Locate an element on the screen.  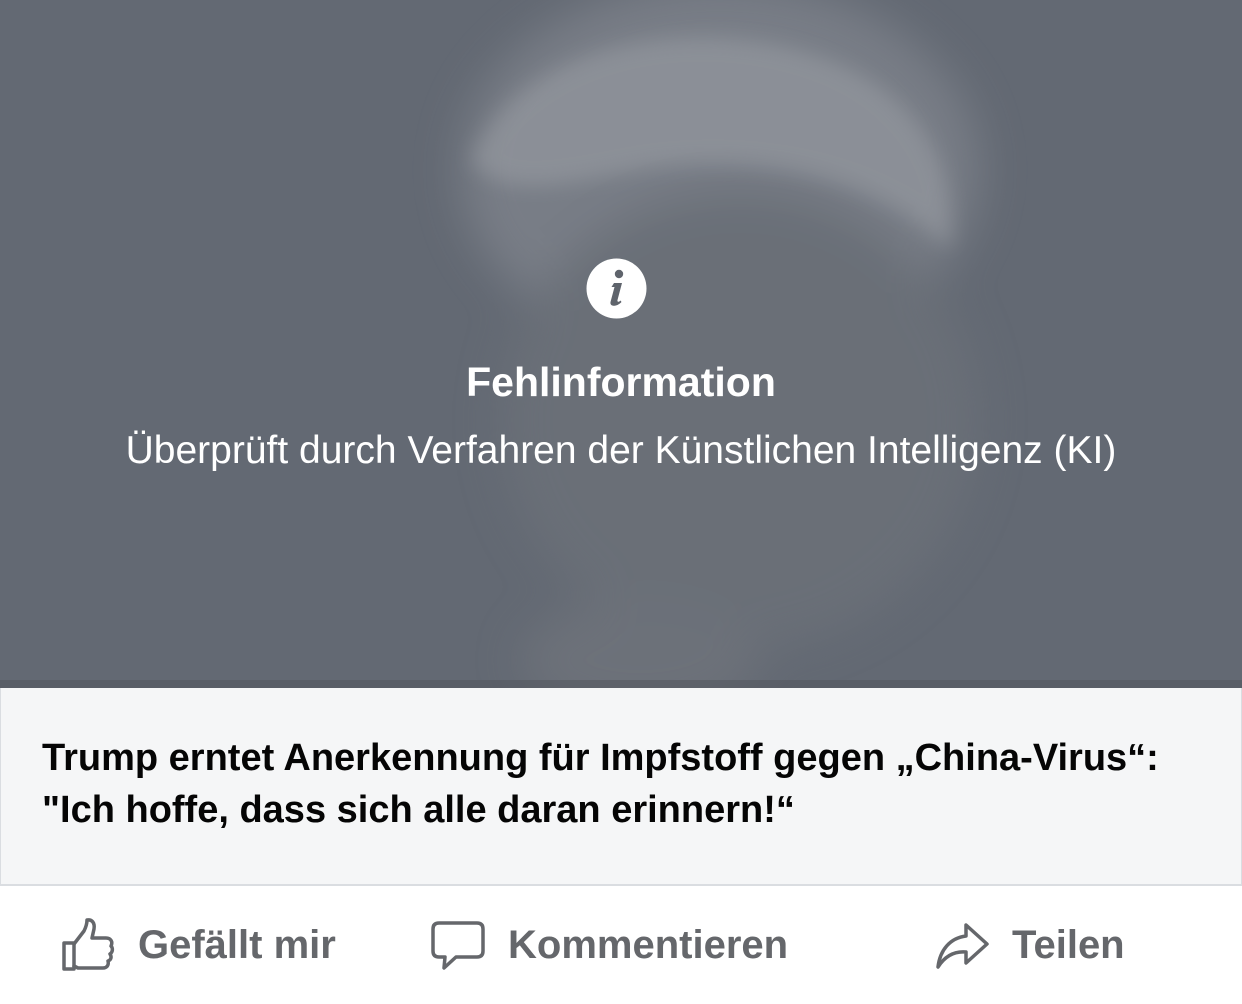
action-bar: Gefällt mir Kommentieren Teilen is located at coordinates (621, 945).